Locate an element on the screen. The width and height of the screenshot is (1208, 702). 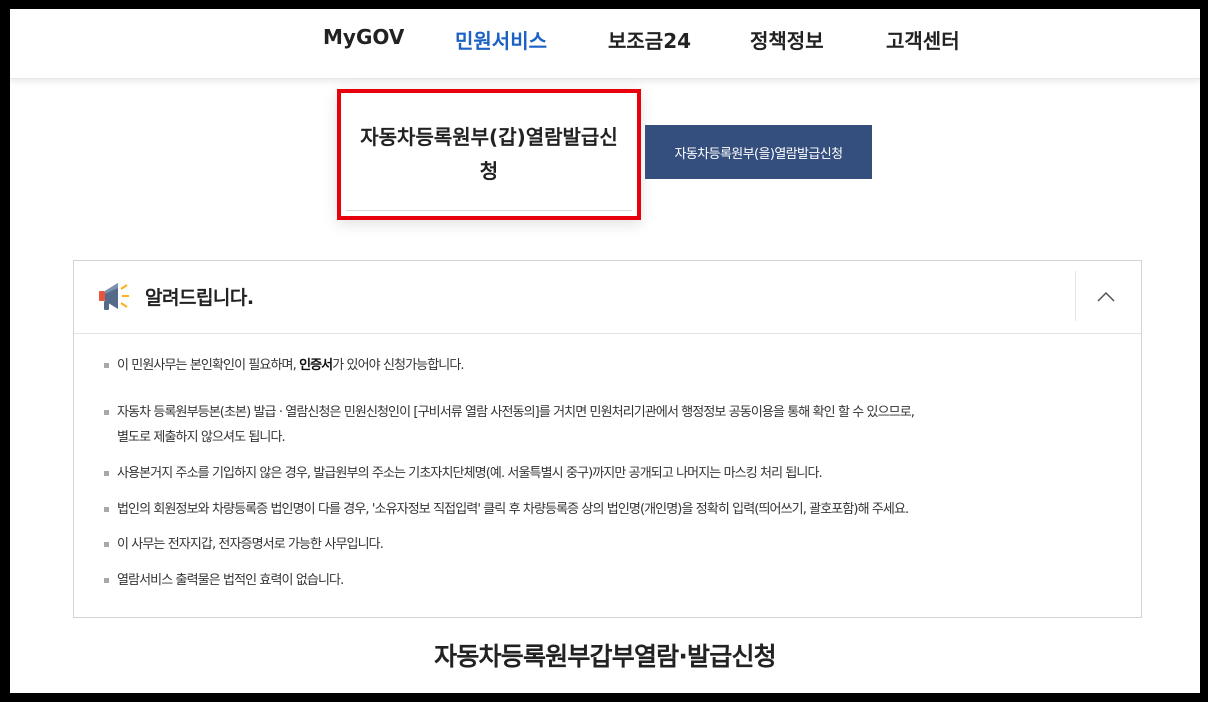
tab-register-eul-label: 자동차등록원부(을)열람발급신청 is located at coordinates (759, 154).